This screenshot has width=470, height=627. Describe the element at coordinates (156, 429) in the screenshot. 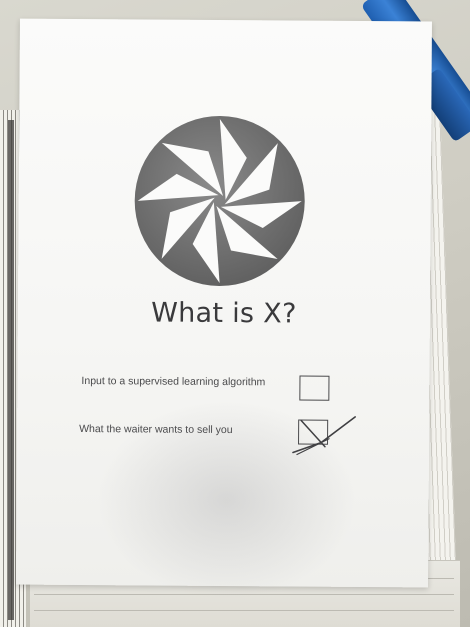

I see `option-label-waiter: What the waiter wants to sell you` at that location.